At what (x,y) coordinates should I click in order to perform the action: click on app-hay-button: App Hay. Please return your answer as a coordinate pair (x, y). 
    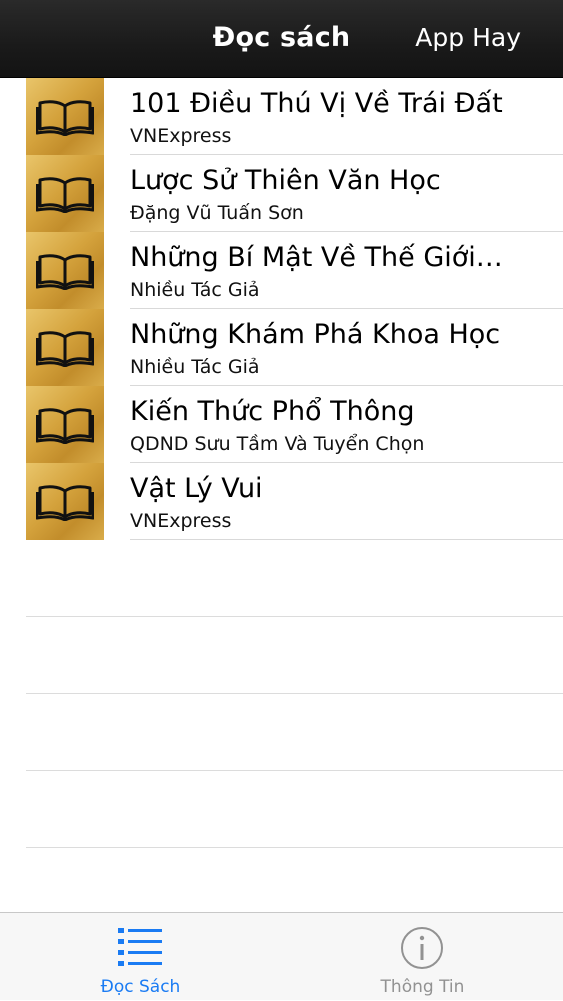
    Looking at the image, I should click on (468, 37).